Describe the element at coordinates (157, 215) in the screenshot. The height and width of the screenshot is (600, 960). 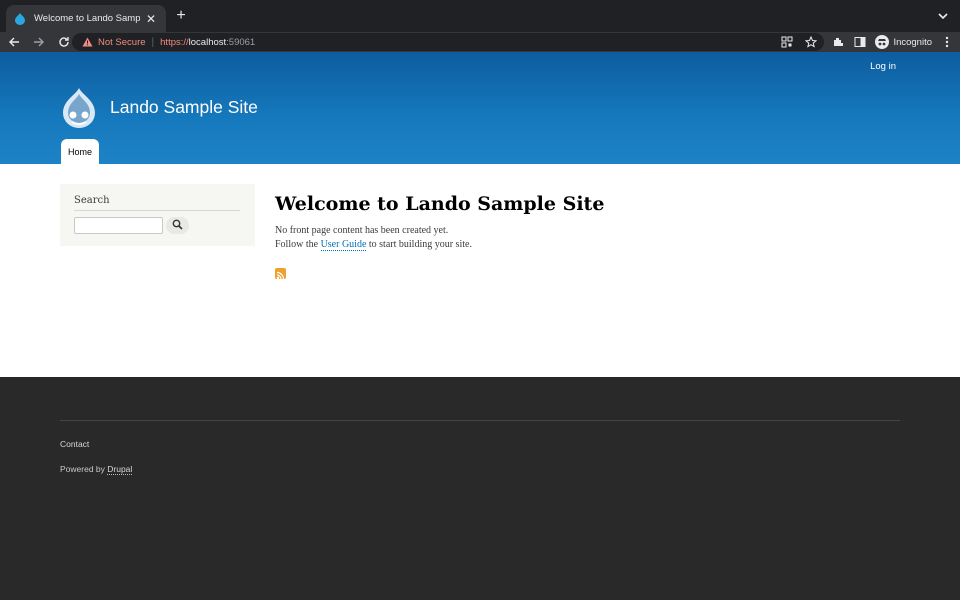
I see `search-block: Search` at that location.